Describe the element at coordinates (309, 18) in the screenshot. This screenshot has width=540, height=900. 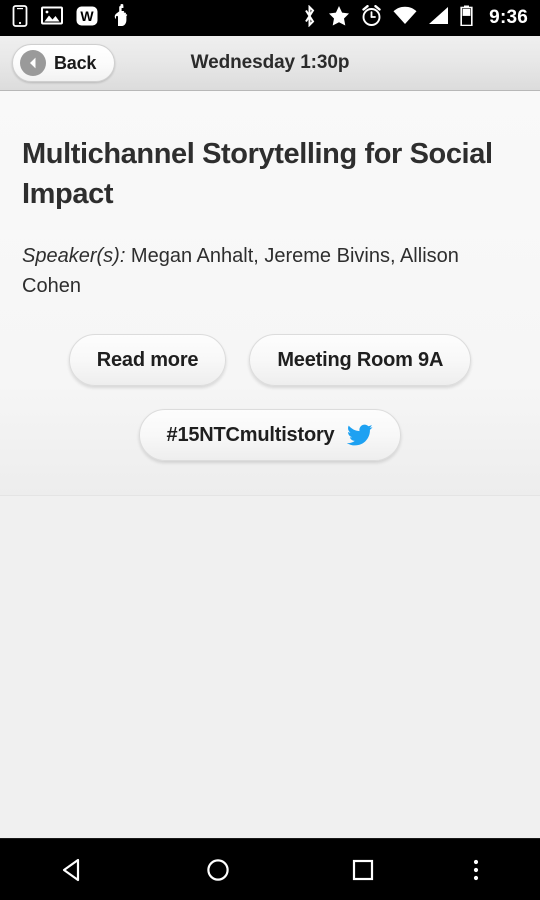
I see `bluetooth-icon` at that location.